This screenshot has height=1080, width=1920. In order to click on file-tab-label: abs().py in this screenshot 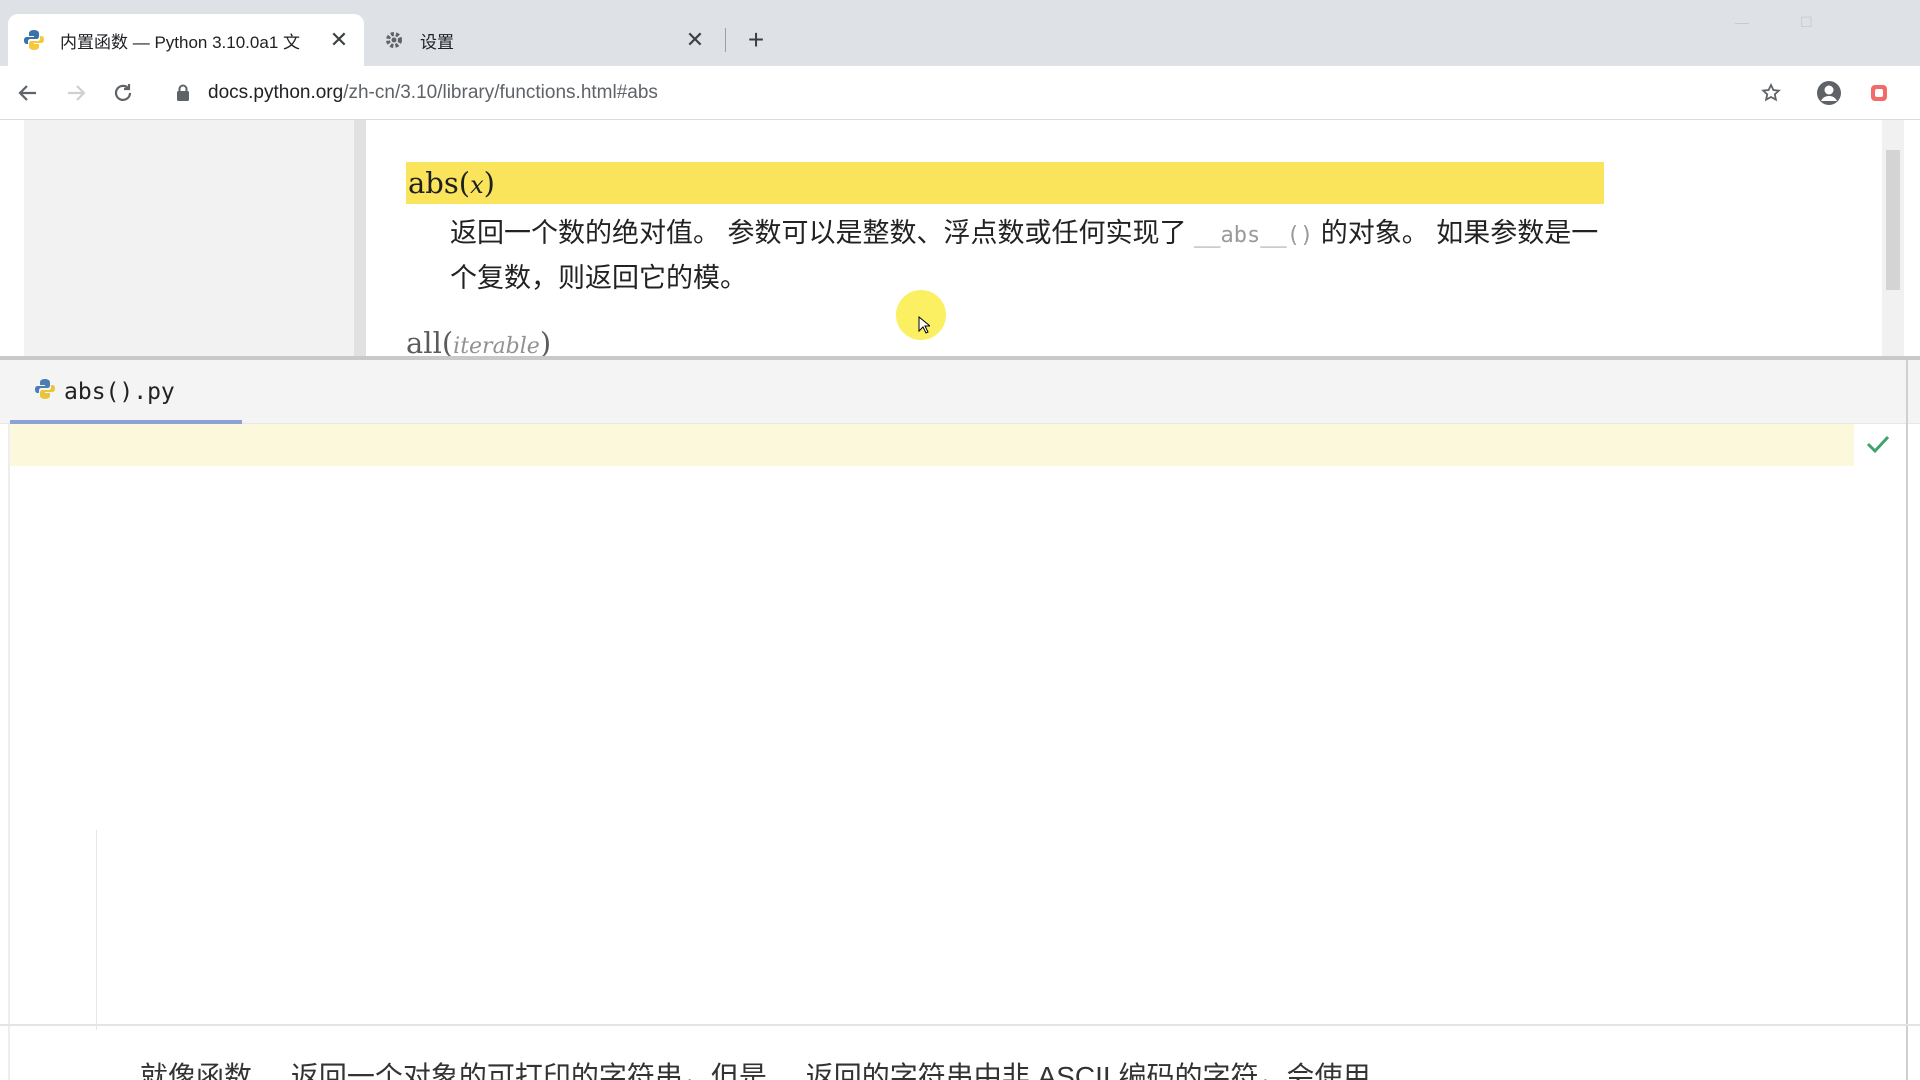, I will do `click(119, 392)`.